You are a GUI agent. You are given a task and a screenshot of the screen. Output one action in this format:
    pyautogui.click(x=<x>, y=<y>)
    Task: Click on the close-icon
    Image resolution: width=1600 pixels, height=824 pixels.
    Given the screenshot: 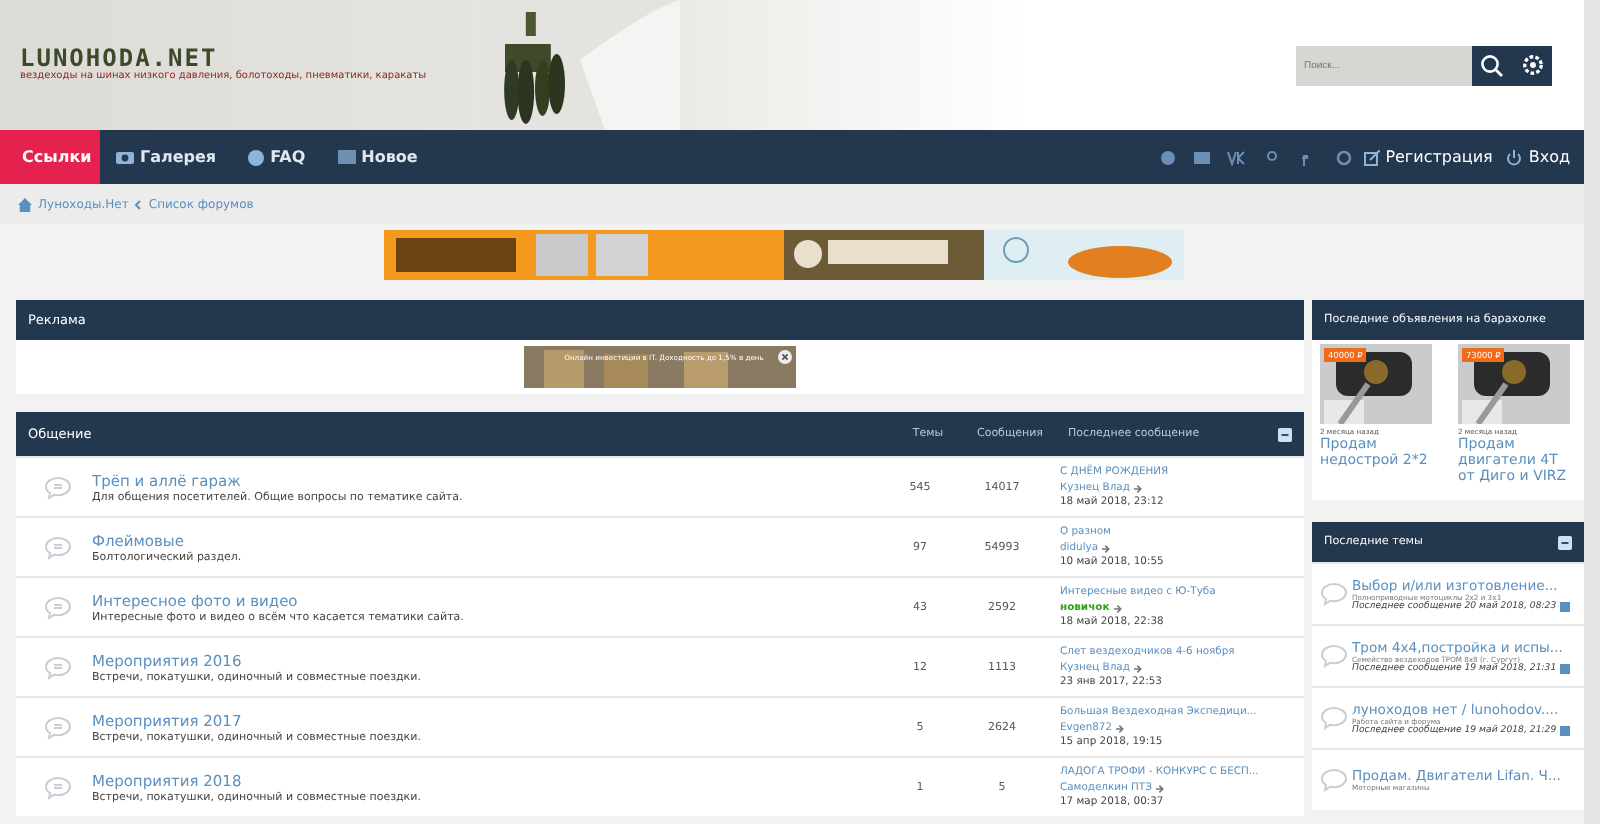 What is the action you would take?
    pyautogui.click(x=785, y=357)
    